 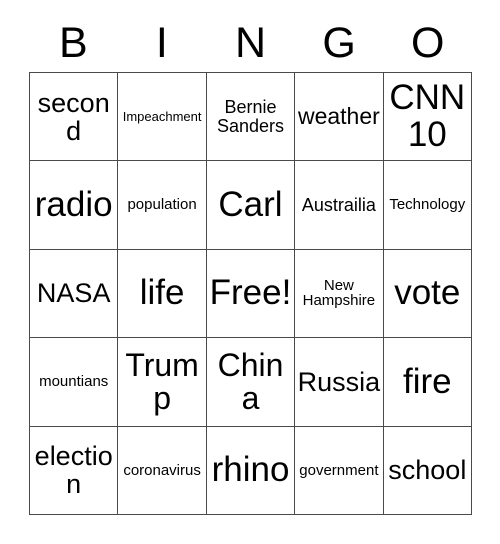 I want to click on bingo-cell: rhino, so click(x=251, y=470).